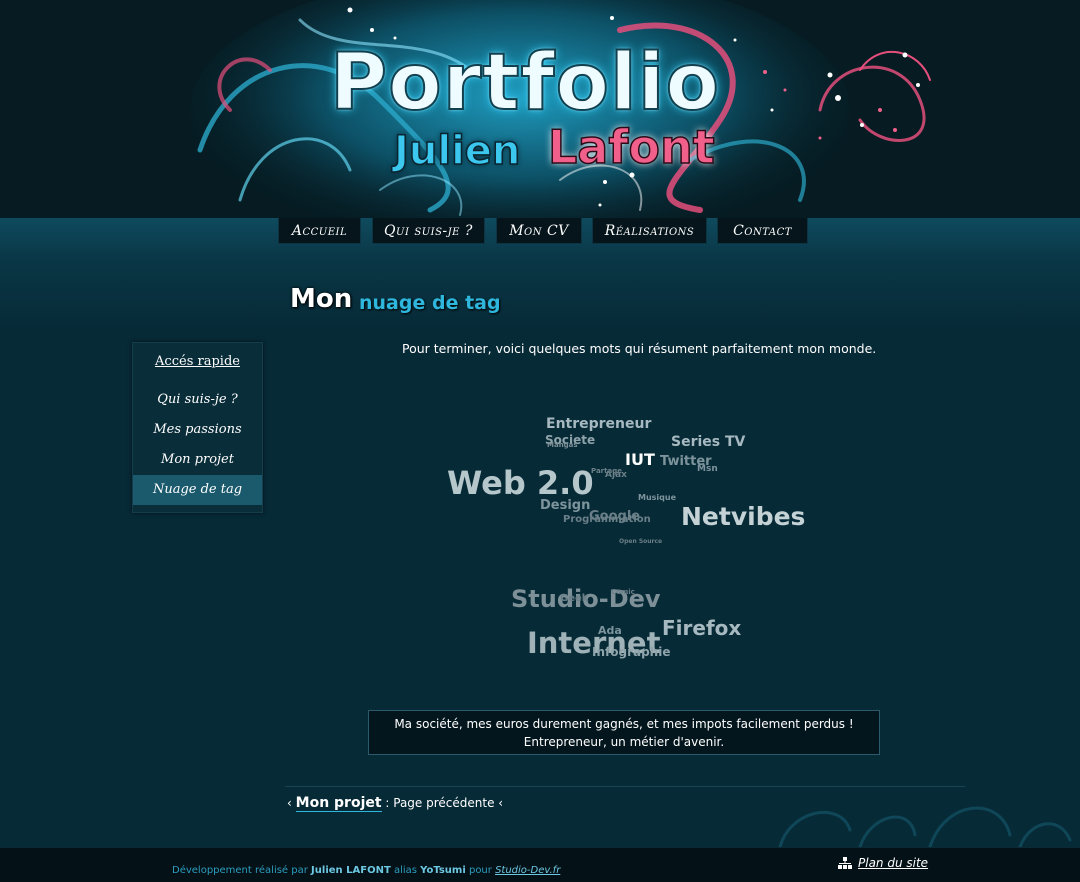 This screenshot has height=882, width=1080. I want to click on sitemap-icon, so click(845, 863).